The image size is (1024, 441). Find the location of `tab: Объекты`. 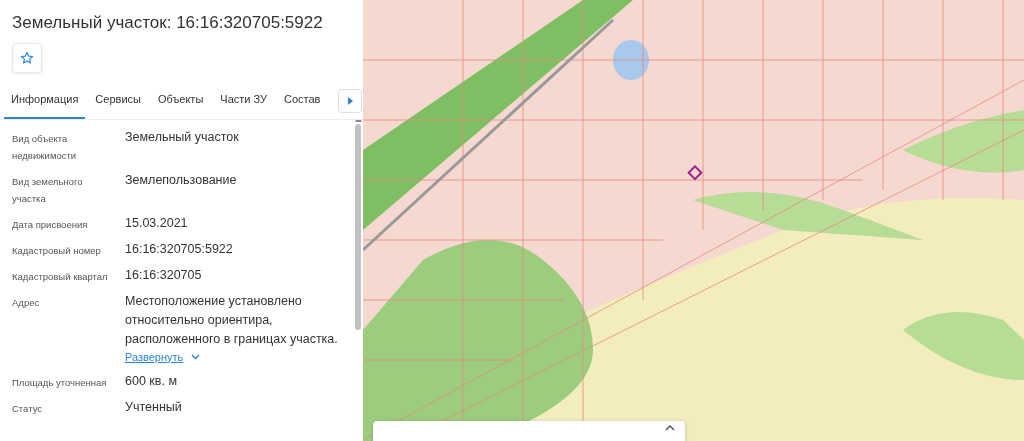

tab: Объекты is located at coordinates (180, 101).